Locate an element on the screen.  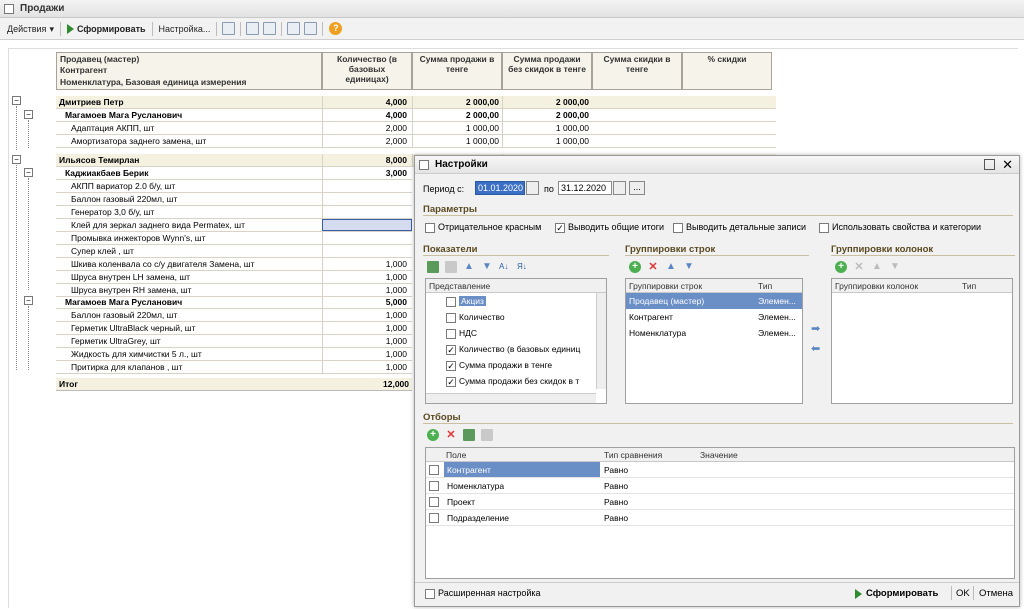
row-name: Адаптация АКПП, шт is located at coordinates (113, 128).